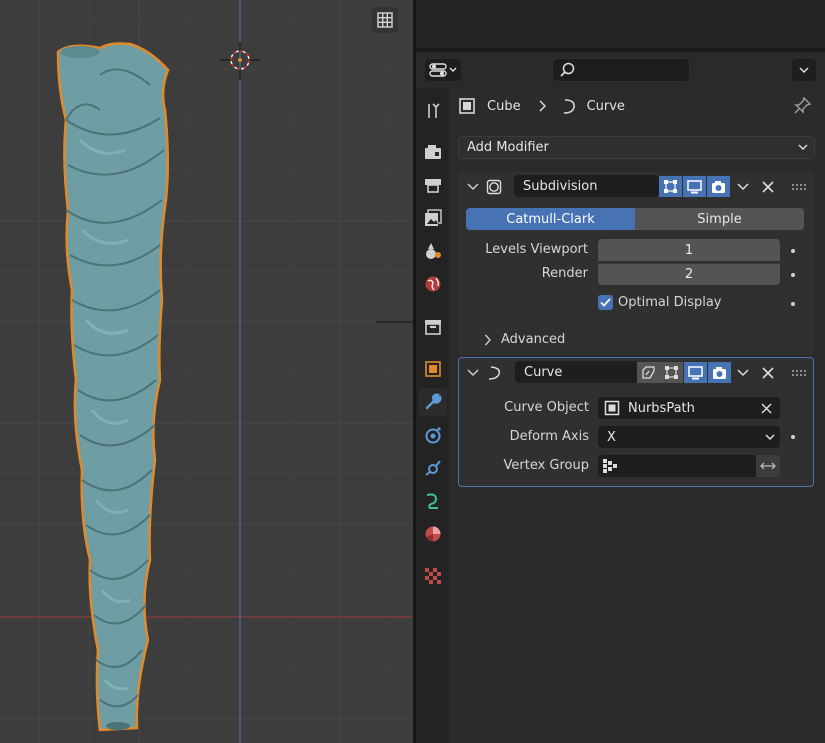 The height and width of the screenshot is (743, 825). What do you see at coordinates (549, 436) in the screenshot?
I see `deform-axis-label: Deform Axis` at bounding box center [549, 436].